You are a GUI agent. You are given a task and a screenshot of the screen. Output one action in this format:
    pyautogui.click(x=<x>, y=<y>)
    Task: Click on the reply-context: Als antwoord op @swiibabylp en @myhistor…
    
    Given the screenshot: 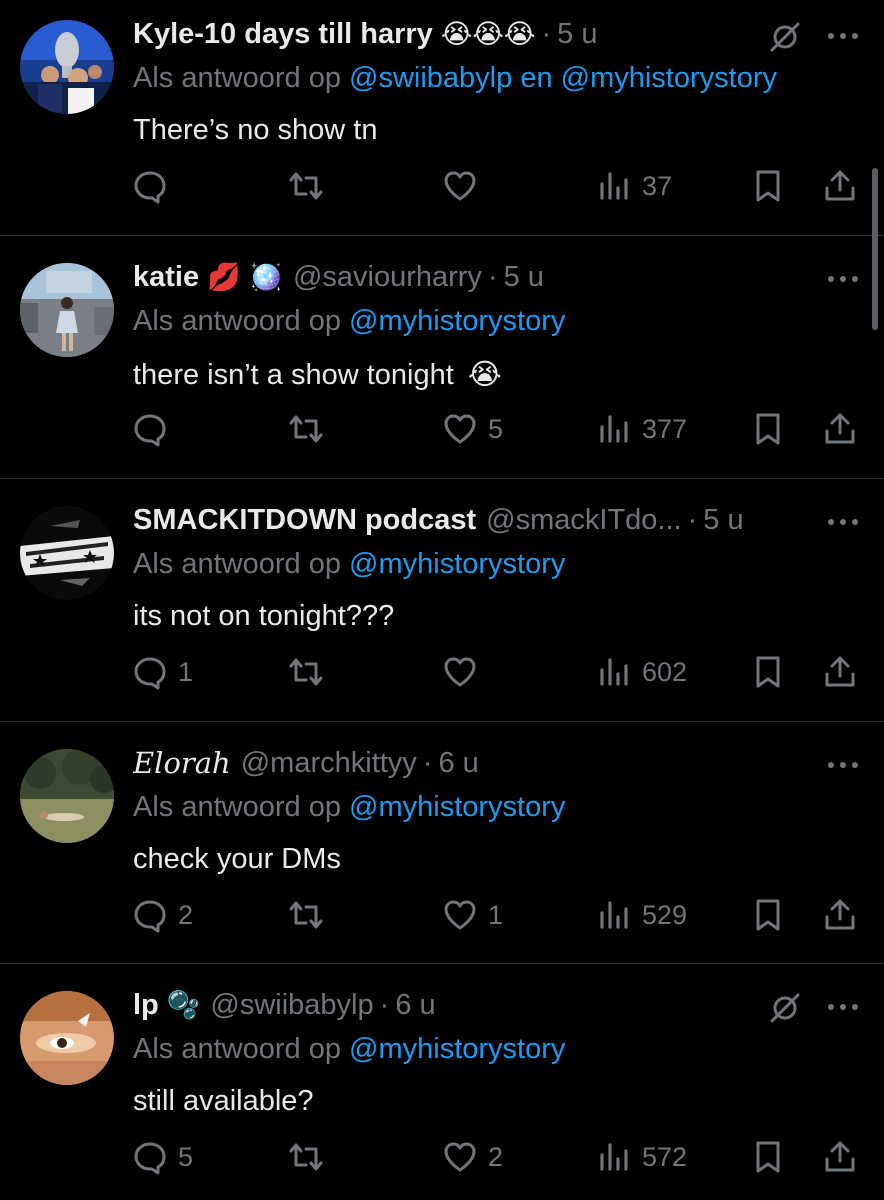 What is the action you would take?
    pyautogui.click(x=455, y=78)
    